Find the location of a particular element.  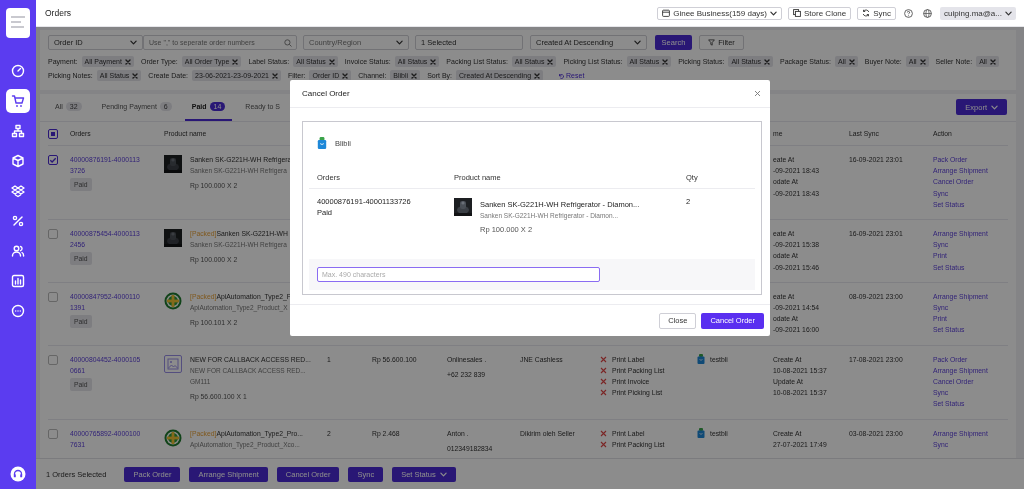

help-icon is located at coordinates (909, 13).